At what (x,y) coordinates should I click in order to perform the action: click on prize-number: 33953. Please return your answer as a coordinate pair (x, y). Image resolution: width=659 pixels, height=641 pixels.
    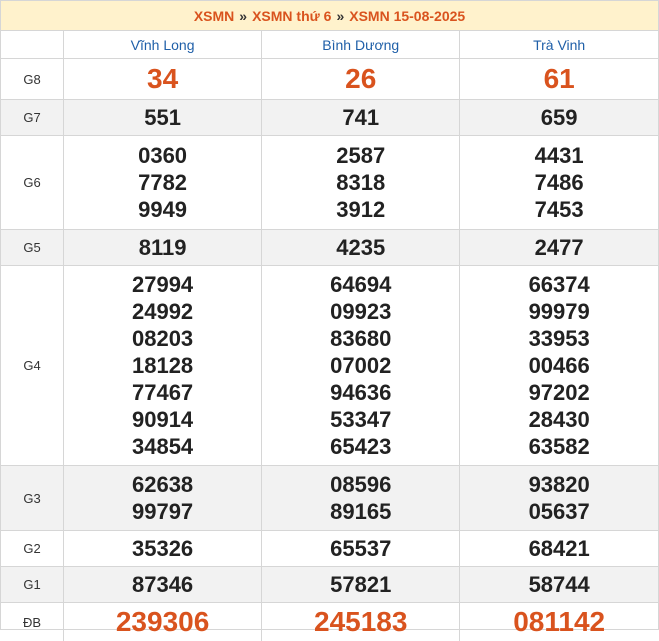
    Looking at the image, I should click on (559, 338).